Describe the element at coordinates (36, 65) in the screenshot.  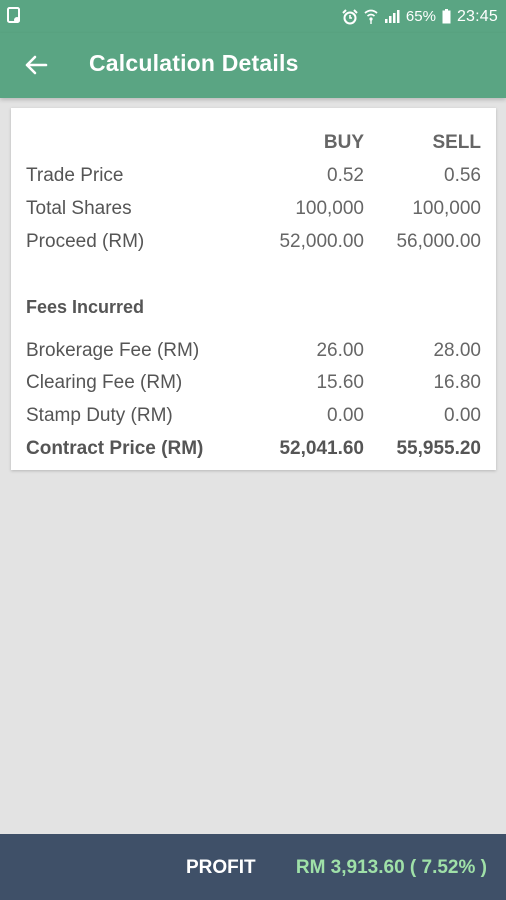
I see `arrow-left-icon` at that location.